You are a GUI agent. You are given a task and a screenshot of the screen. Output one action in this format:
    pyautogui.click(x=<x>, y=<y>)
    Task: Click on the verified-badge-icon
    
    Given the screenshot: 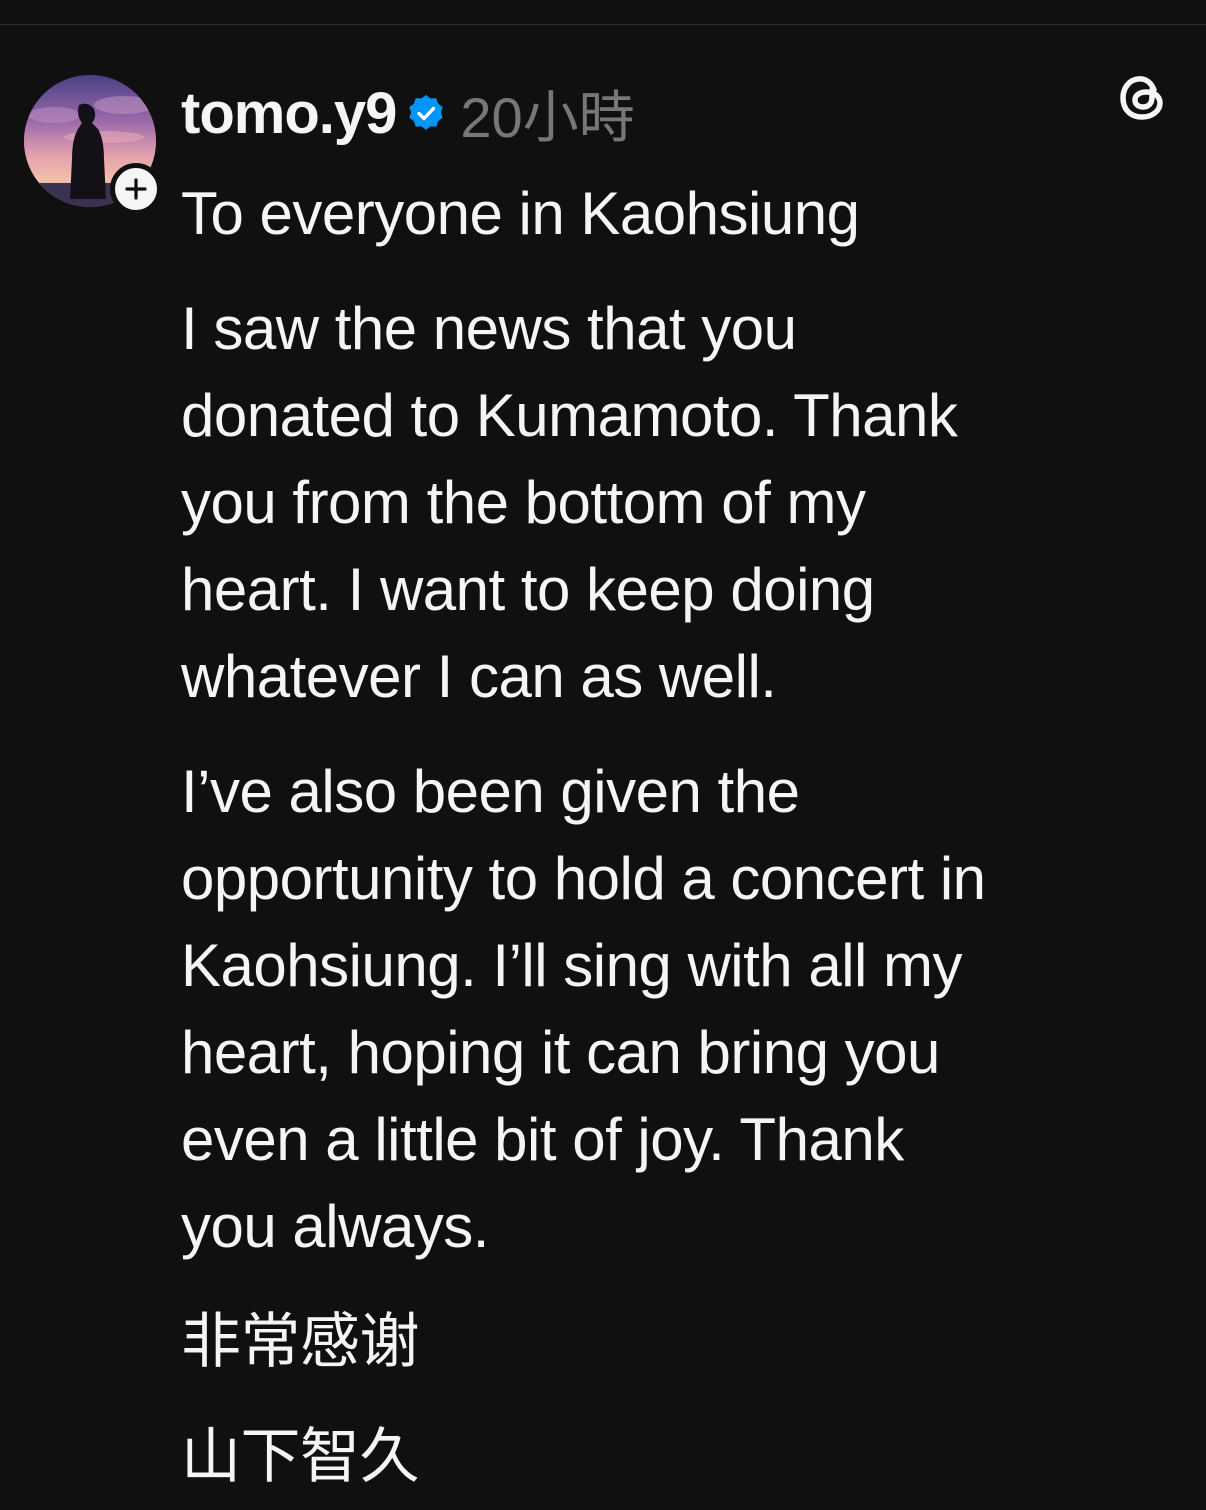 What is the action you would take?
    pyautogui.click(x=426, y=112)
    